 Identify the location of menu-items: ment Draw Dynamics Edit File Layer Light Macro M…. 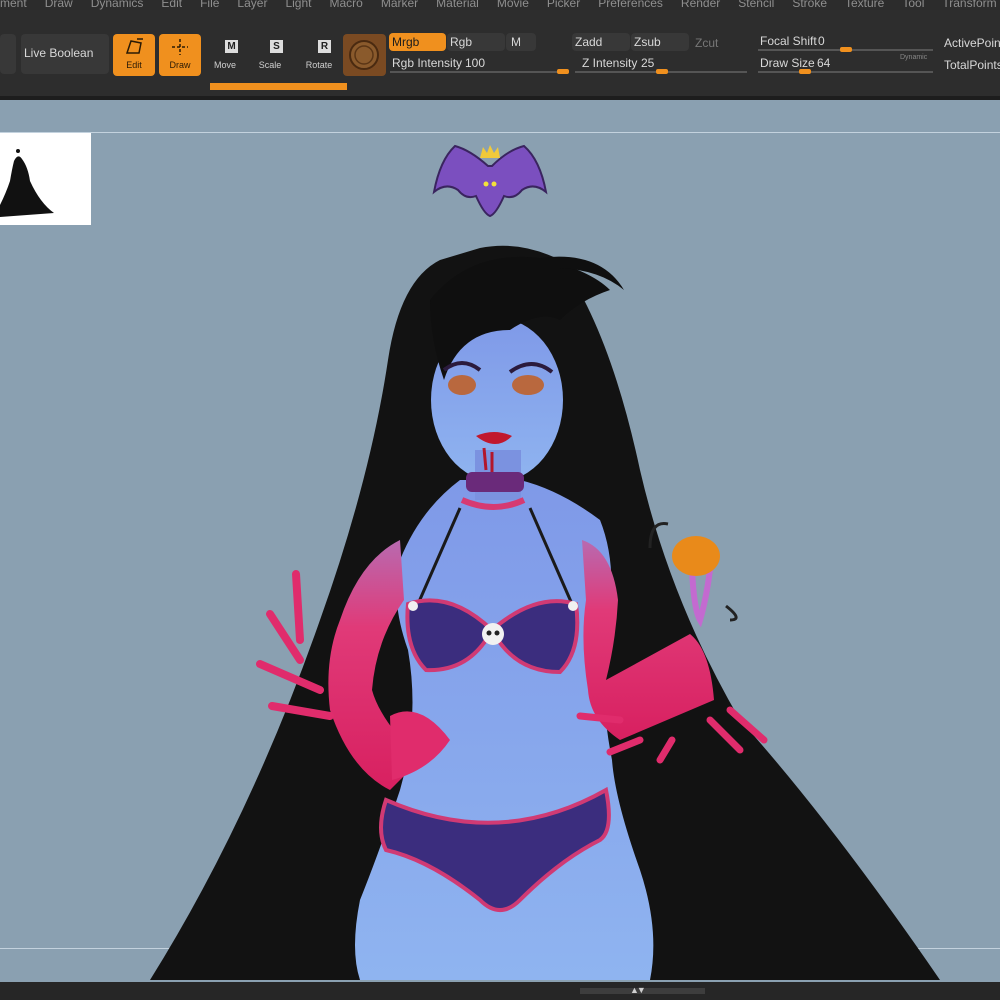
(500, 5).